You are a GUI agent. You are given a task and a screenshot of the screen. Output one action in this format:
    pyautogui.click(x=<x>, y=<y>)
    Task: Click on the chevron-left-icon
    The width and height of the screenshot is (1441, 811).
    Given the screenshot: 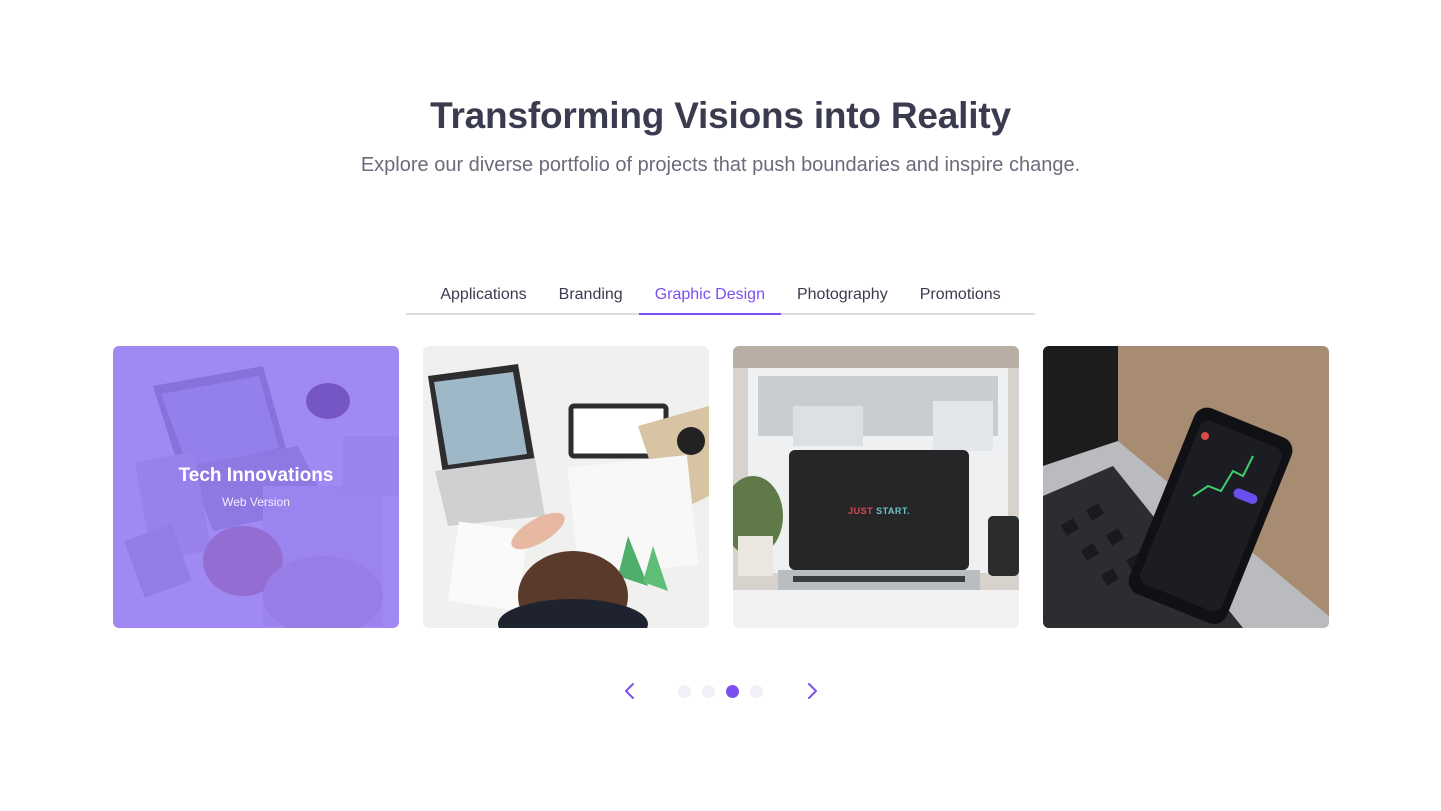 What is the action you would take?
    pyautogui.click(x=630, y=691)
    